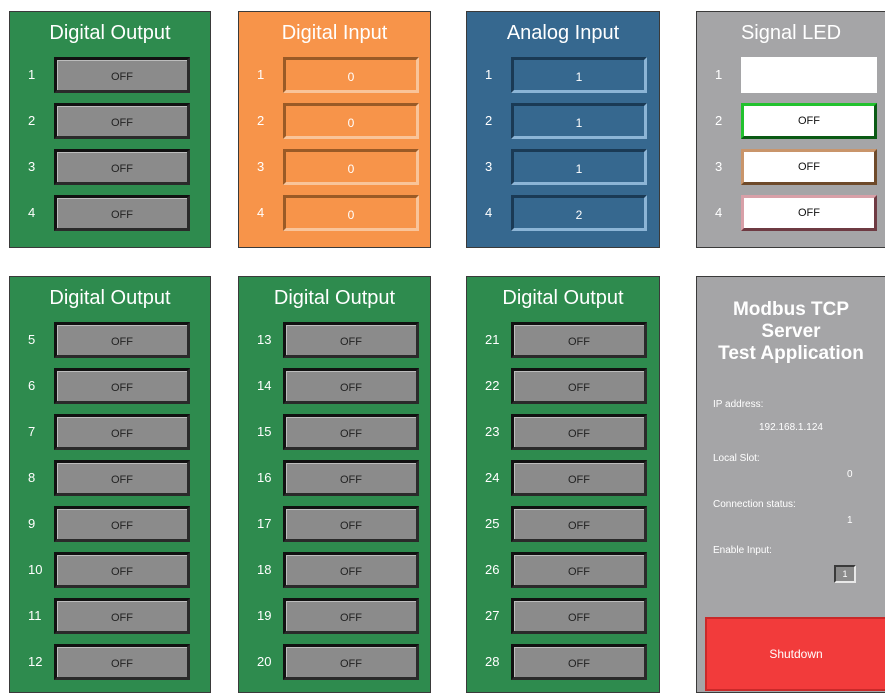 The width and height of the screenshot is (885, 693). What do you see at coordinates (795, 654) in the screenshot?
I see `shutdown-button: Shutdown` at bounding box center [795, 654].